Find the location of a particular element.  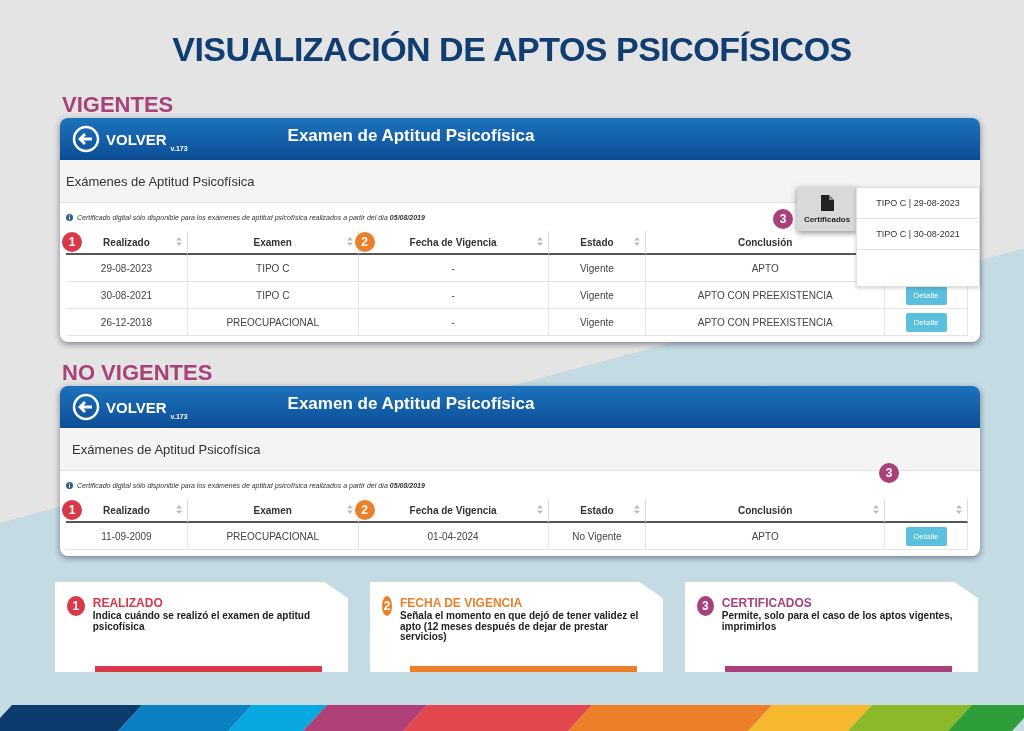

legend-title: FECHA DE VIGENCIA is located at coordinates (462, 603).